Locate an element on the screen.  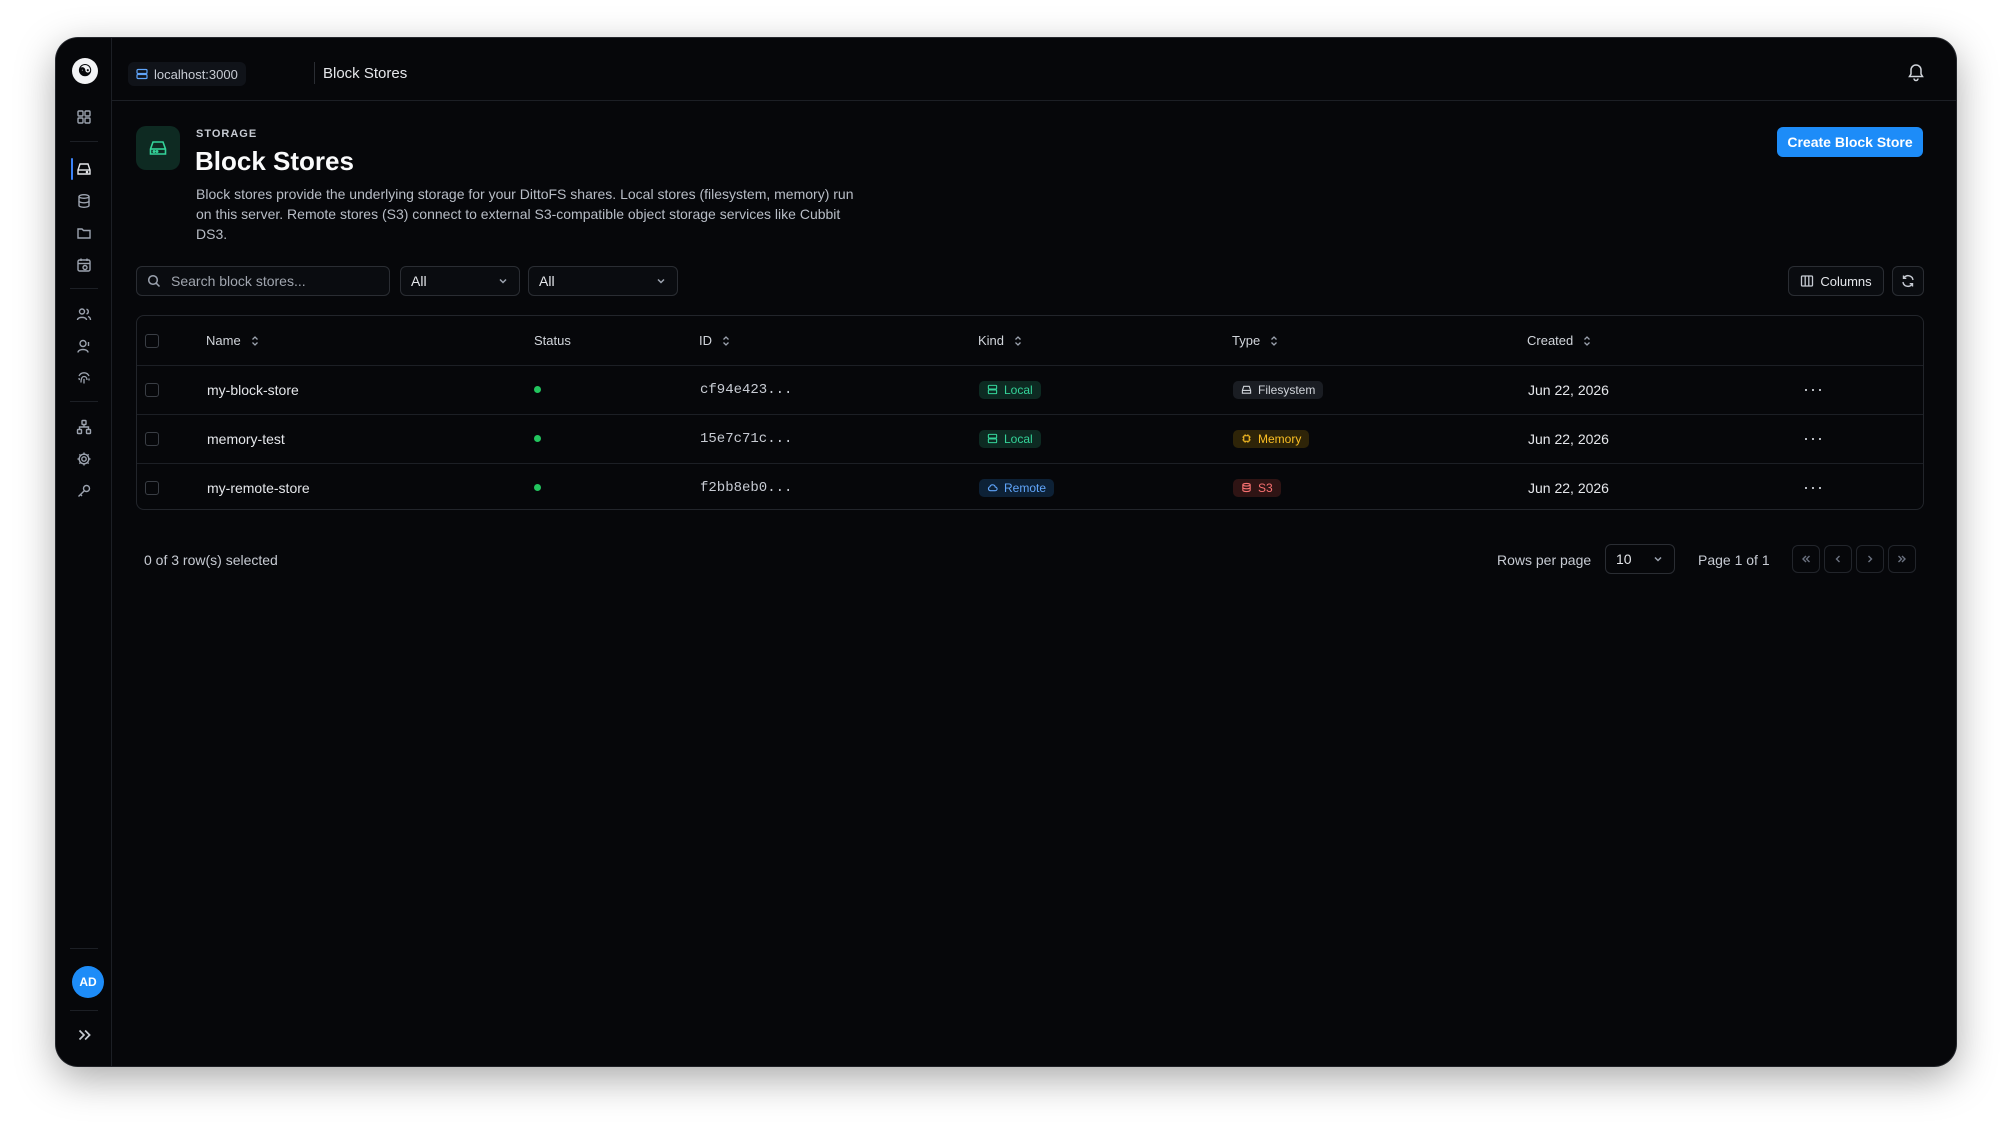
table-header-row: Name Status ID Kind Type Created is located at coordinates (1030, 341).